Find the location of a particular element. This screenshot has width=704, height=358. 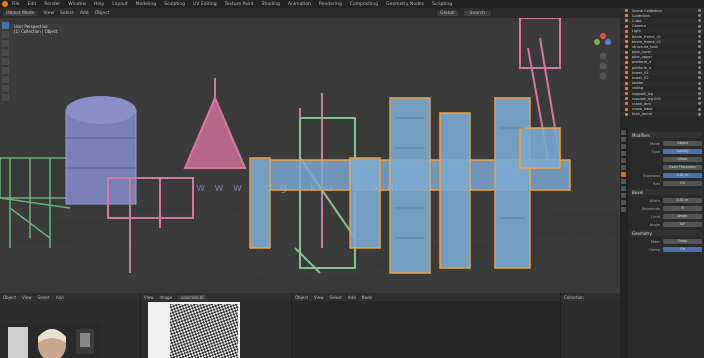

workspace-tab: Sculpting is located at coordinates (174, 4).